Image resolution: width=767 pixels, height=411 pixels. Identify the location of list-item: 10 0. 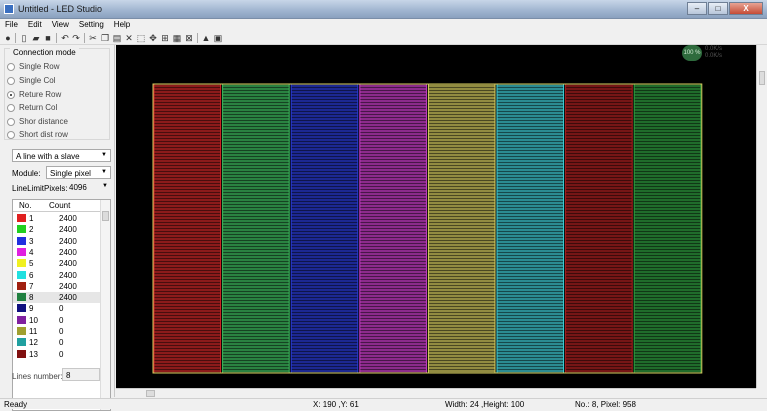
(57, 320).